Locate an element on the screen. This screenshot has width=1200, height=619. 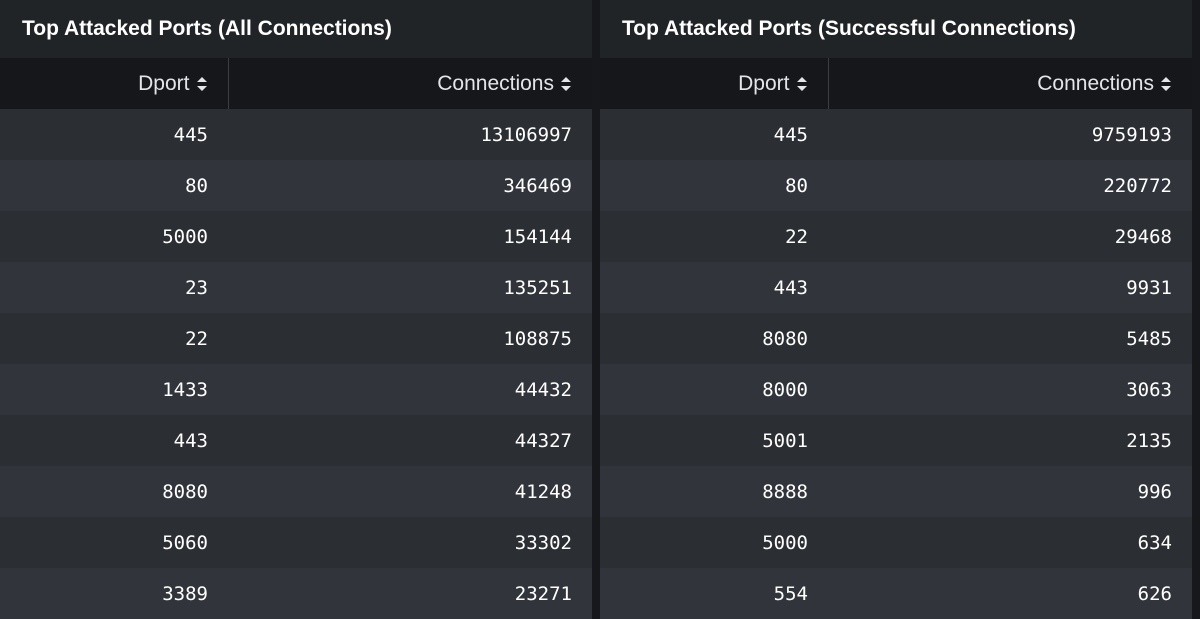
connections-cell: 29468 is located at coordinates (1143, 236).